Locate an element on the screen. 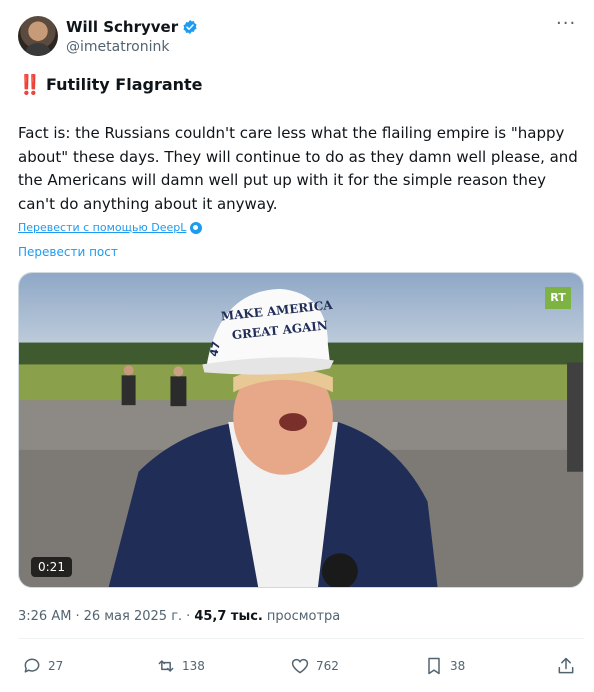 This screenshot has height=692, width=594. post-time: 3:26 AM is located at coordinates (44, 616).